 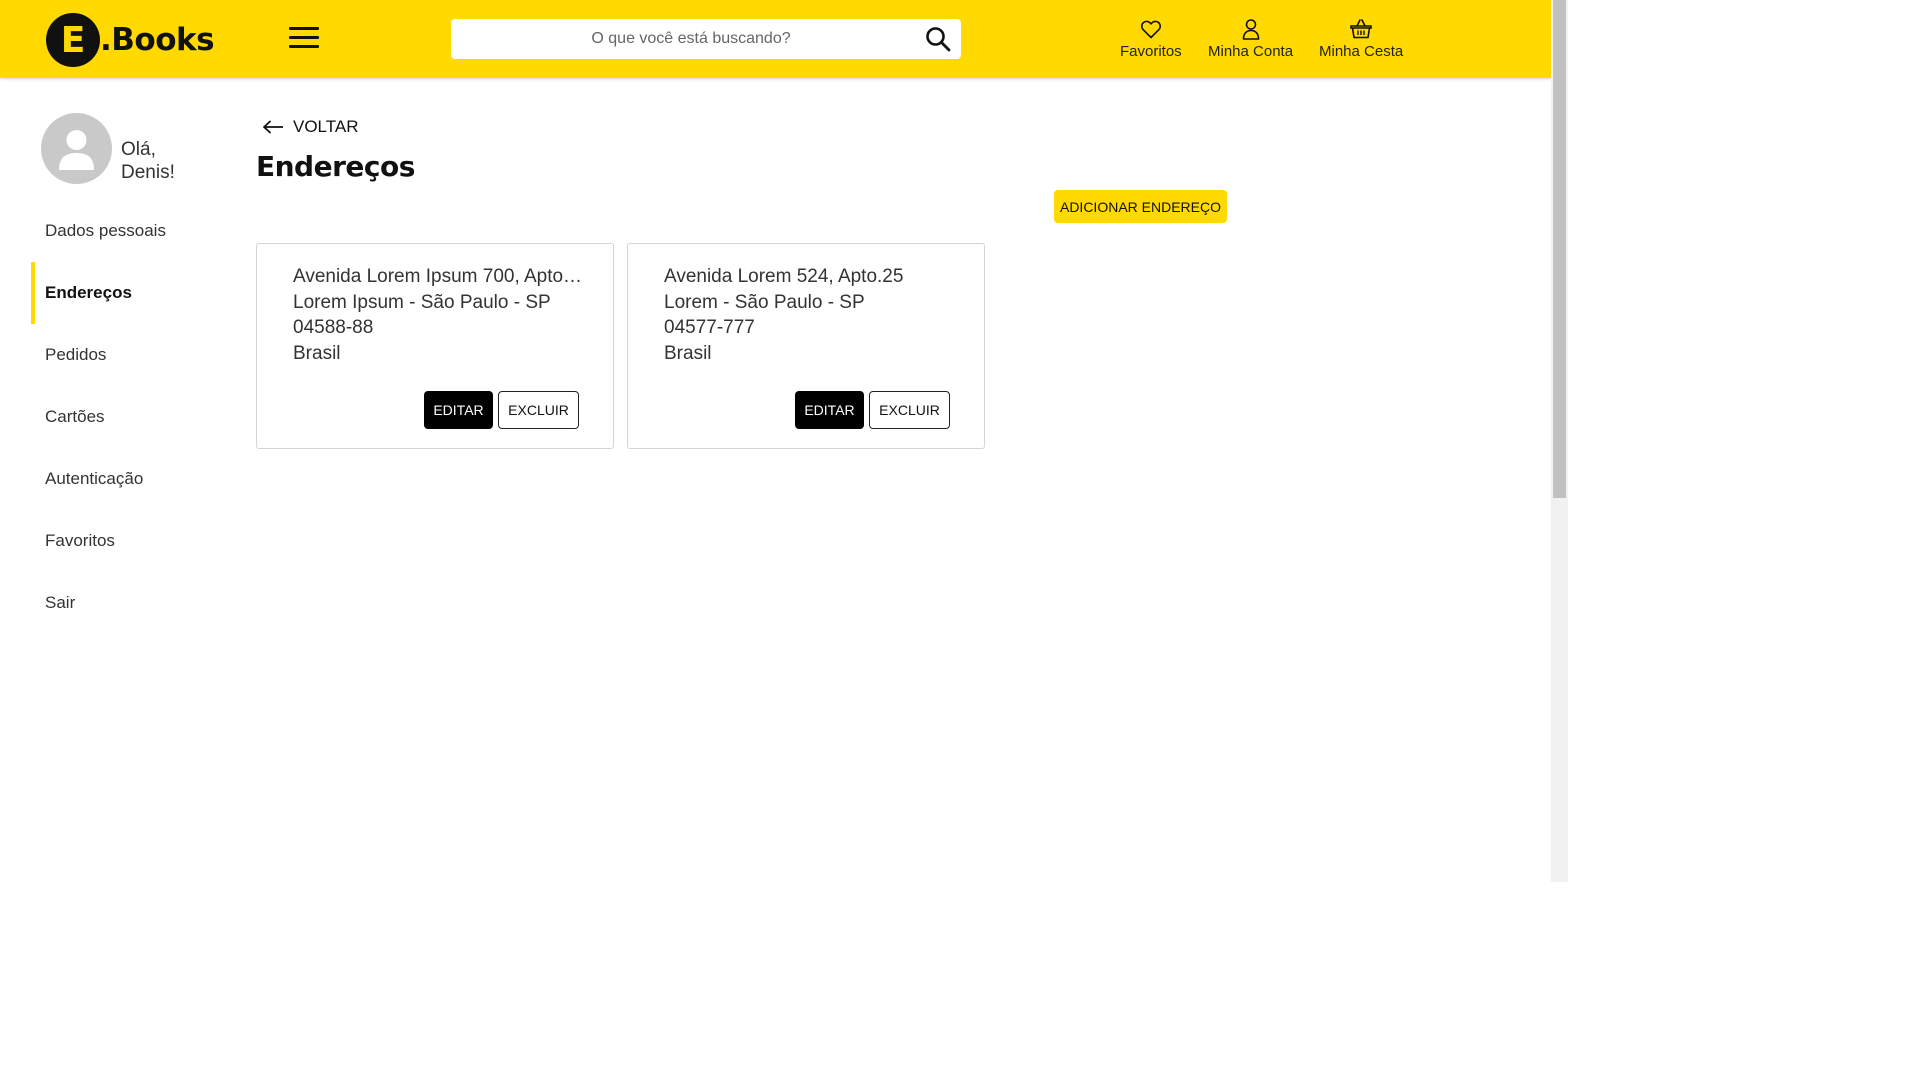 What do you see at coordinates (784, 276) in the screenshot?
I see `address-street: Avenida Lorem 524, Apto.25` at bounding box center [784, 276].